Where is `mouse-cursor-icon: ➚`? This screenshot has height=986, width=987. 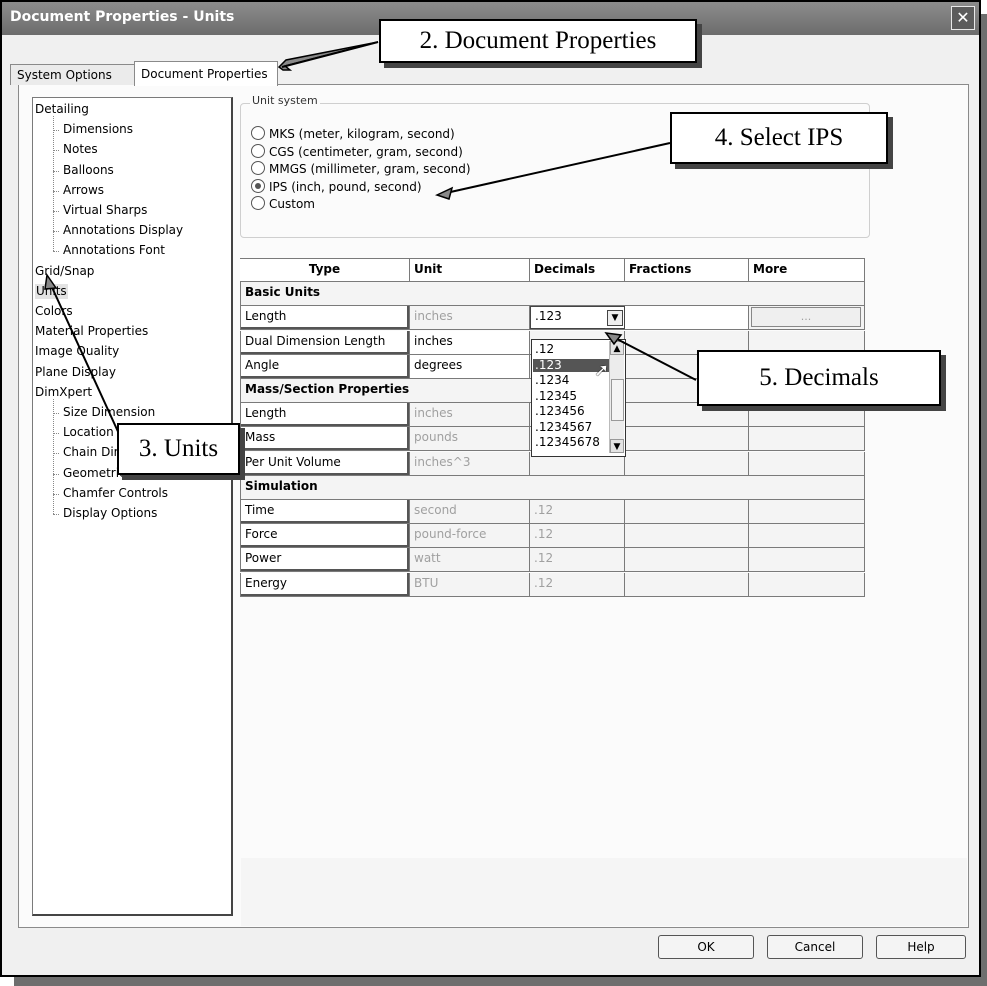 mouse-cursor-icon: ➚ is located at coordinates (602, 370).